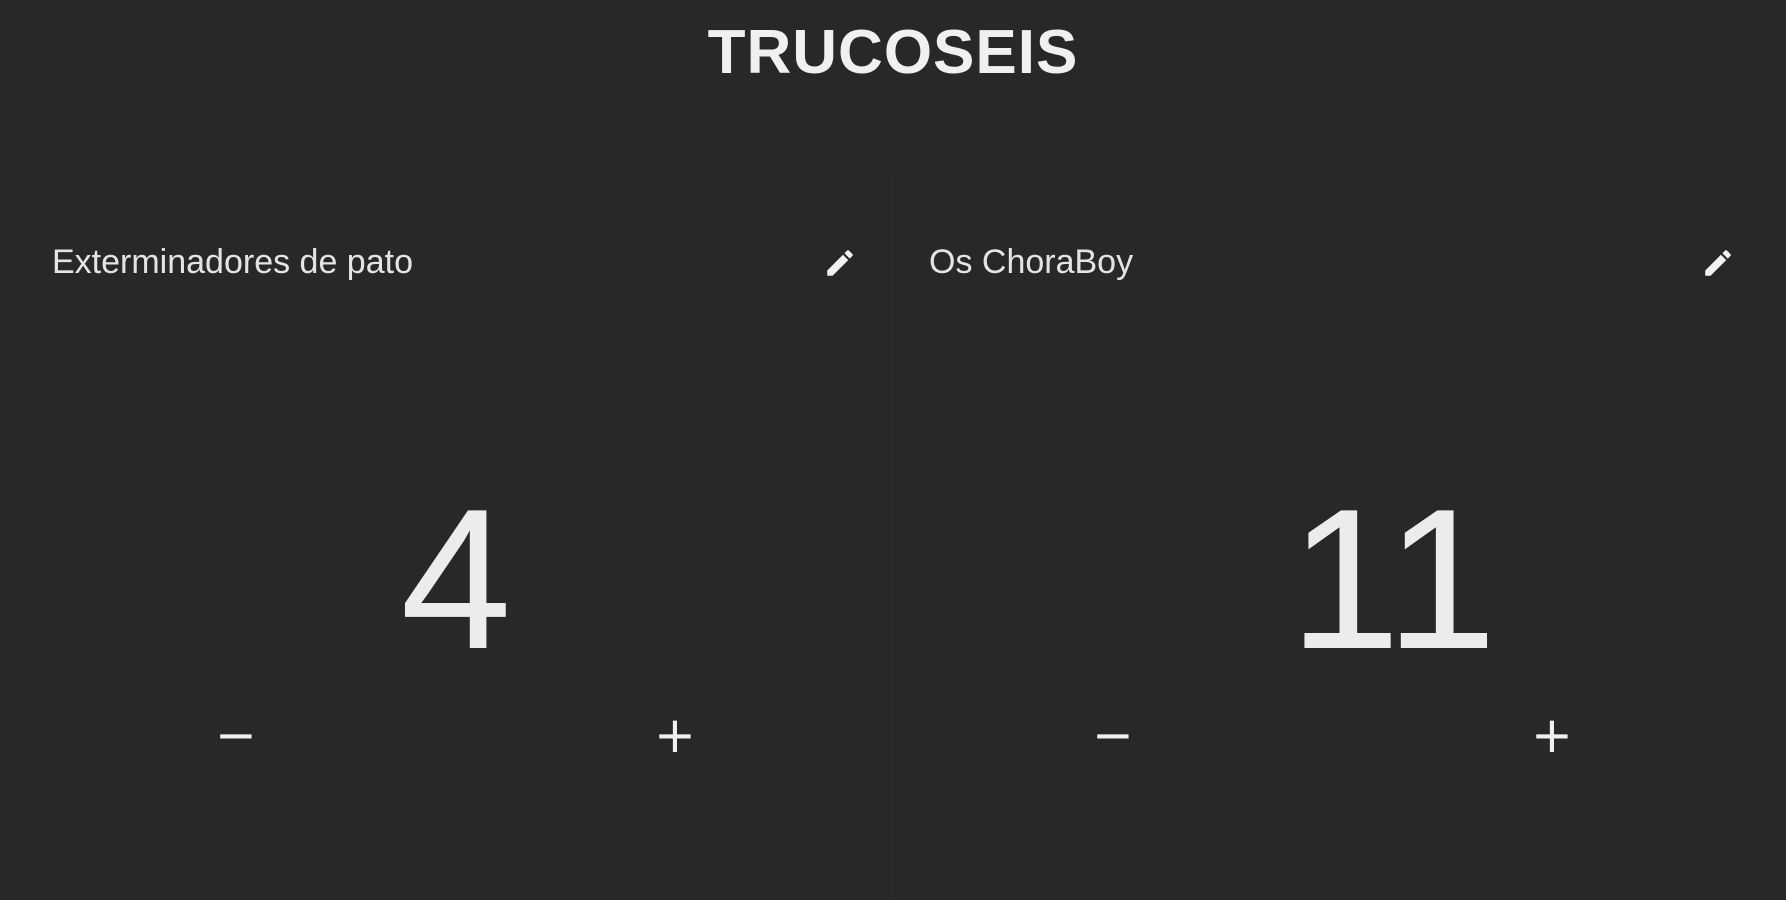 The height and width of the screenshot is (900, 1786). I want to click on decrement-score-button-1: −, so click(236, 735).